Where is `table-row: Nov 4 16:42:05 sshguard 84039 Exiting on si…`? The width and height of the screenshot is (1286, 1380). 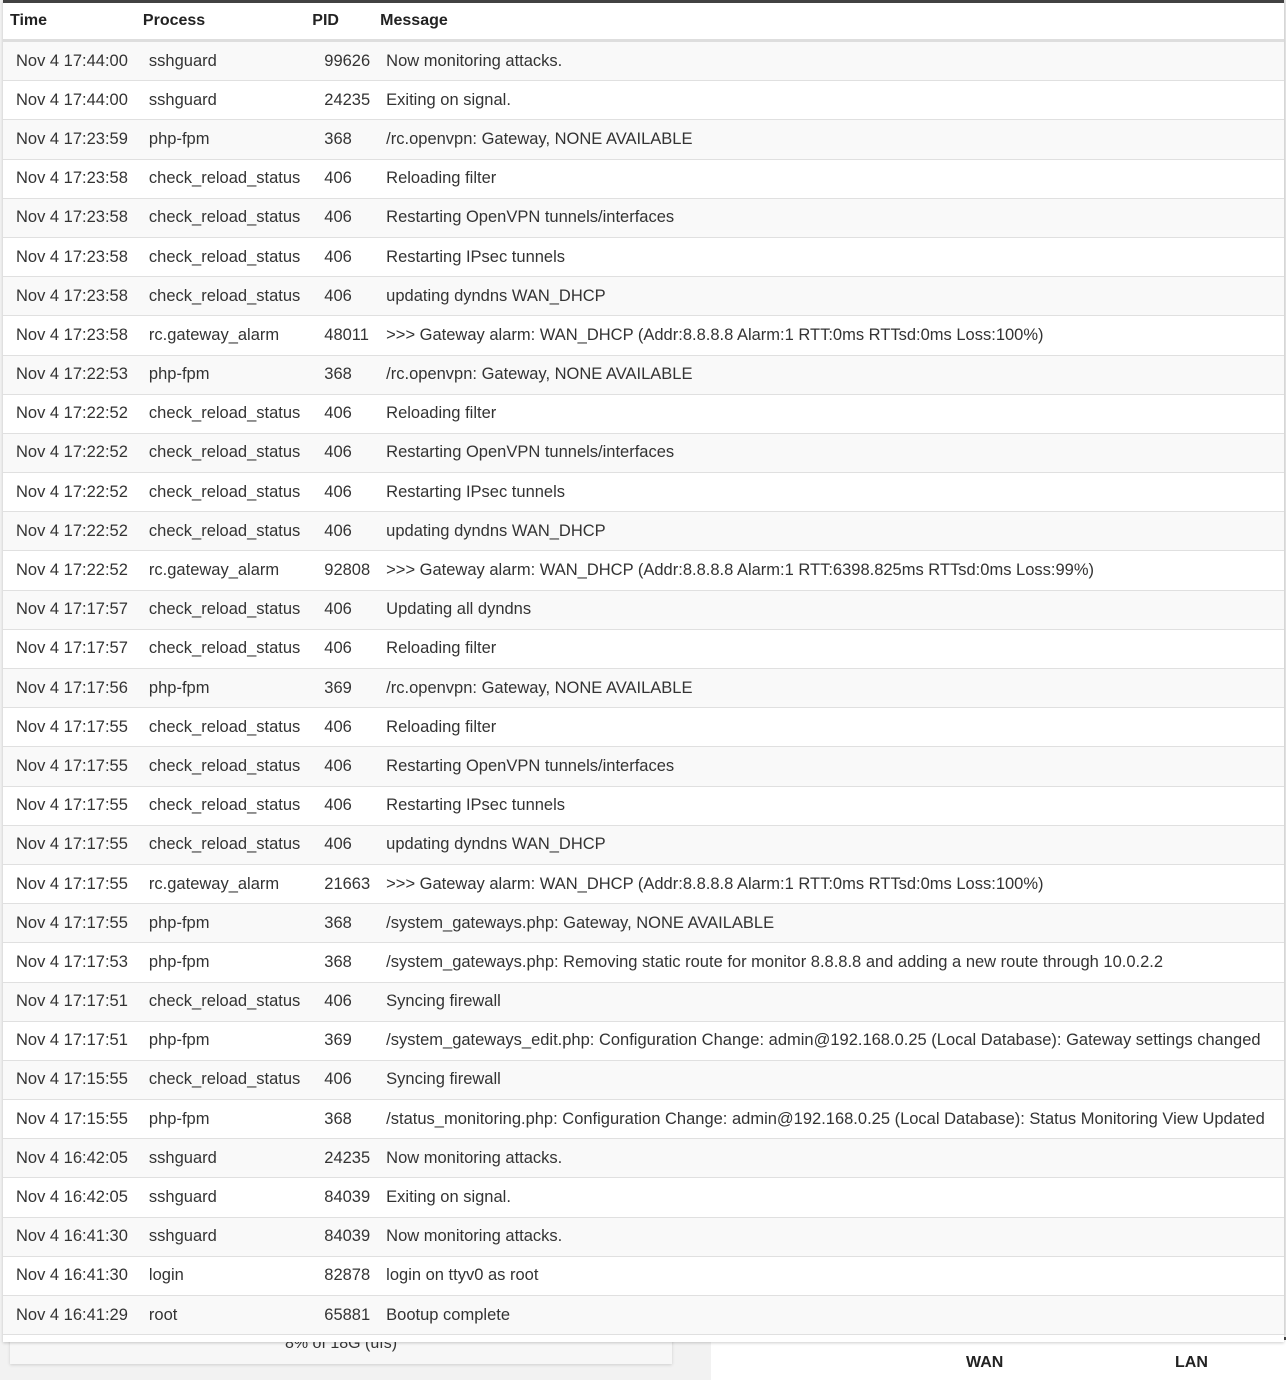 table-row: Nov 4 16:42:05 sshguard 84039 Exiting on si… is located at coordinates (643, 1197).